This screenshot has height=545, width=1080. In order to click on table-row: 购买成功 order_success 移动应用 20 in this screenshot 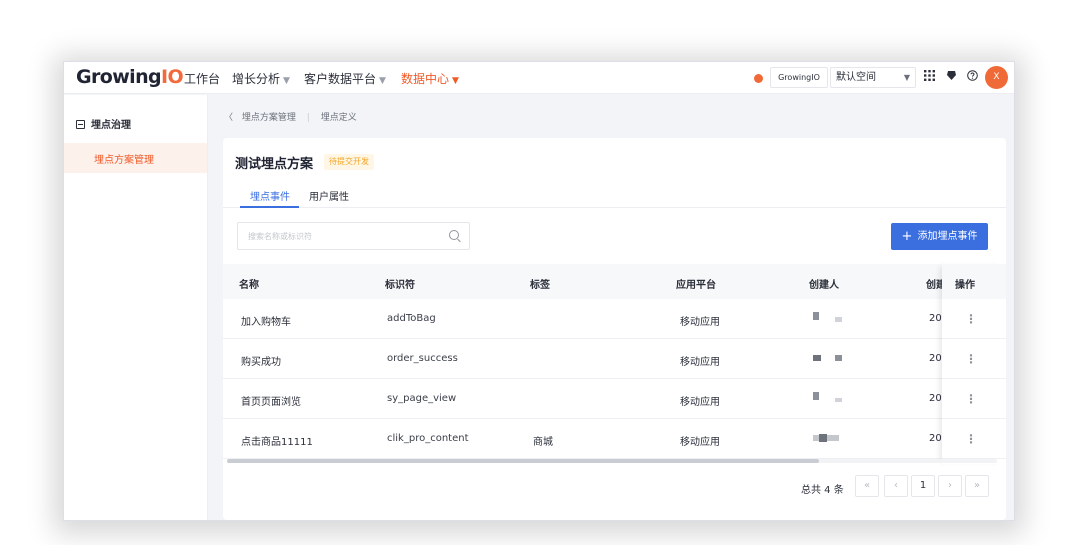, I will do `click(614, 359)`.